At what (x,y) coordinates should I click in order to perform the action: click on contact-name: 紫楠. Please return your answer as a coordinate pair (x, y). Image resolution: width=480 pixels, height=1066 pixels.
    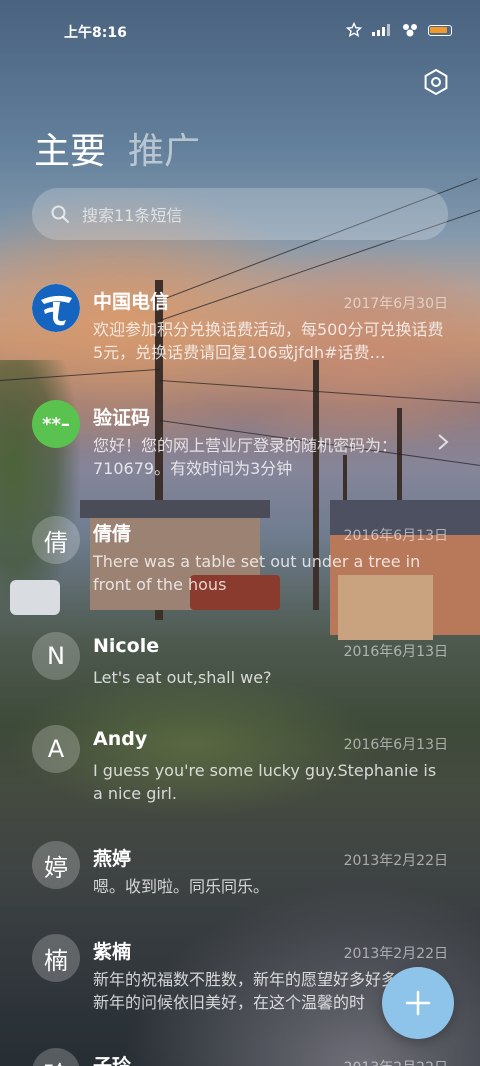
    Looking at the image, I should click on (112, 952).